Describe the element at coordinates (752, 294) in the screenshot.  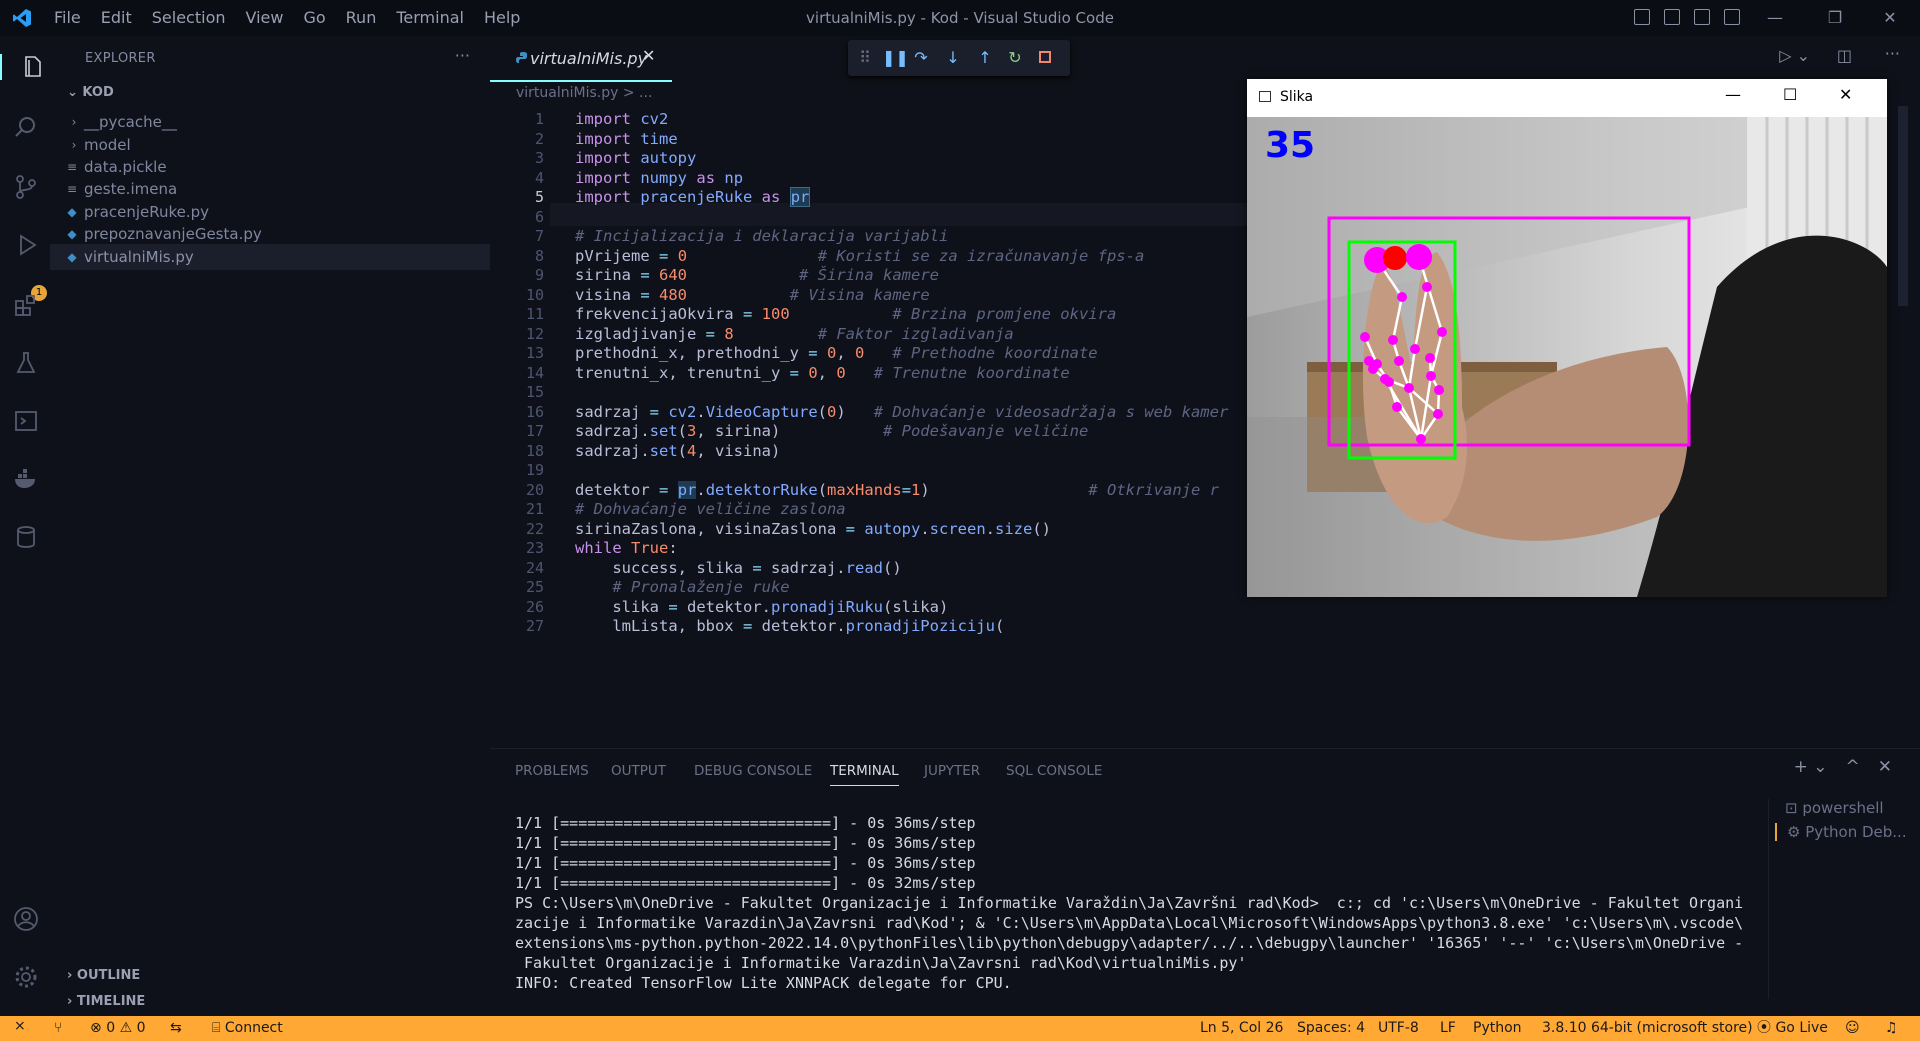
I see `code-line-10: visina = 480 # Visina kamere` at that location.